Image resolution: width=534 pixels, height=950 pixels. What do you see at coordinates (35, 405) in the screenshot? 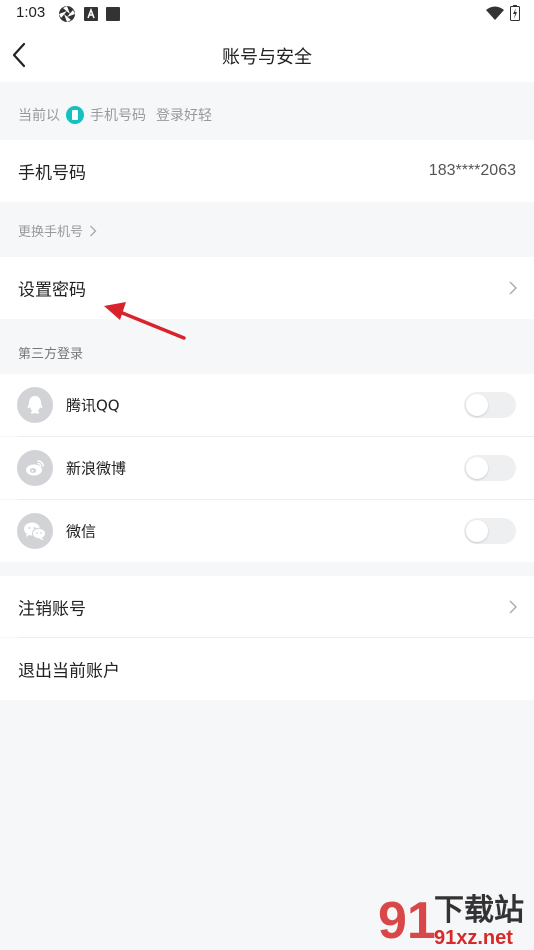
I see `qq-icon` at bounding box center [35, 405].